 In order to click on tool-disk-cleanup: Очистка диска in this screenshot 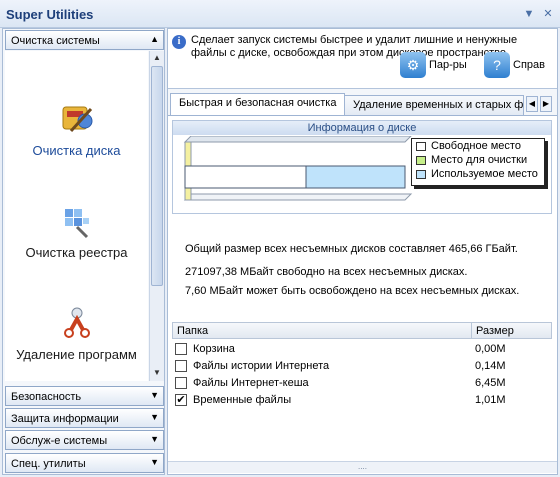, I will do `click(76, 128)`.